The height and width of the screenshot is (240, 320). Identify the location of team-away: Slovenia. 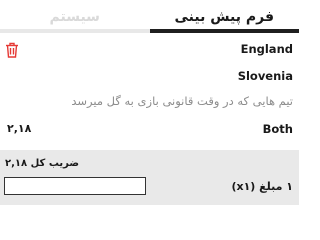
(265, 76).